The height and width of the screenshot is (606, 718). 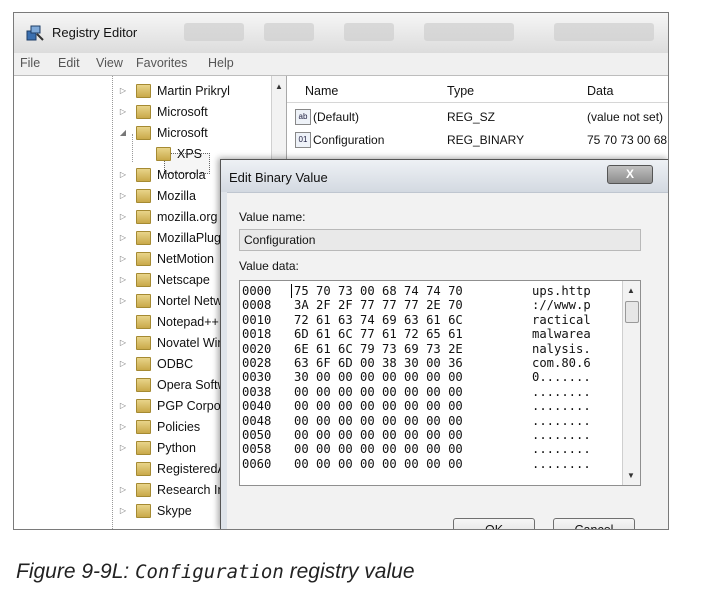 I want to click on hex-bytes: 00 00 00 00 00 00 00 00, so click(x=378, y=463).